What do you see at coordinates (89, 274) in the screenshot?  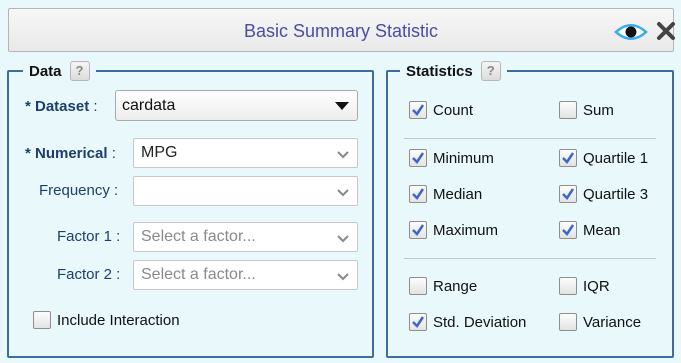 I see `factor2-label: Factor 2 :` at bounding box center [89, 274].